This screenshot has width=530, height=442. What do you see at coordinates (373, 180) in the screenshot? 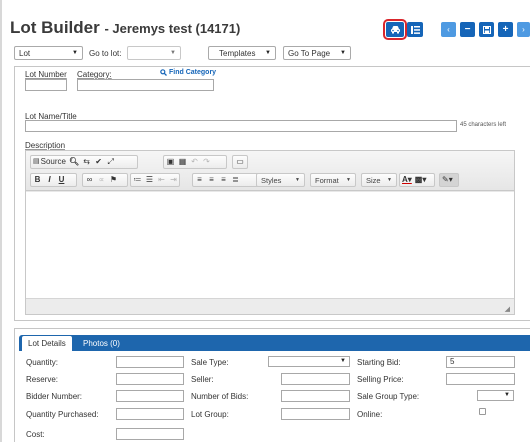
I see `size-dropdown-label: Size` at bounding box center [373, 180].